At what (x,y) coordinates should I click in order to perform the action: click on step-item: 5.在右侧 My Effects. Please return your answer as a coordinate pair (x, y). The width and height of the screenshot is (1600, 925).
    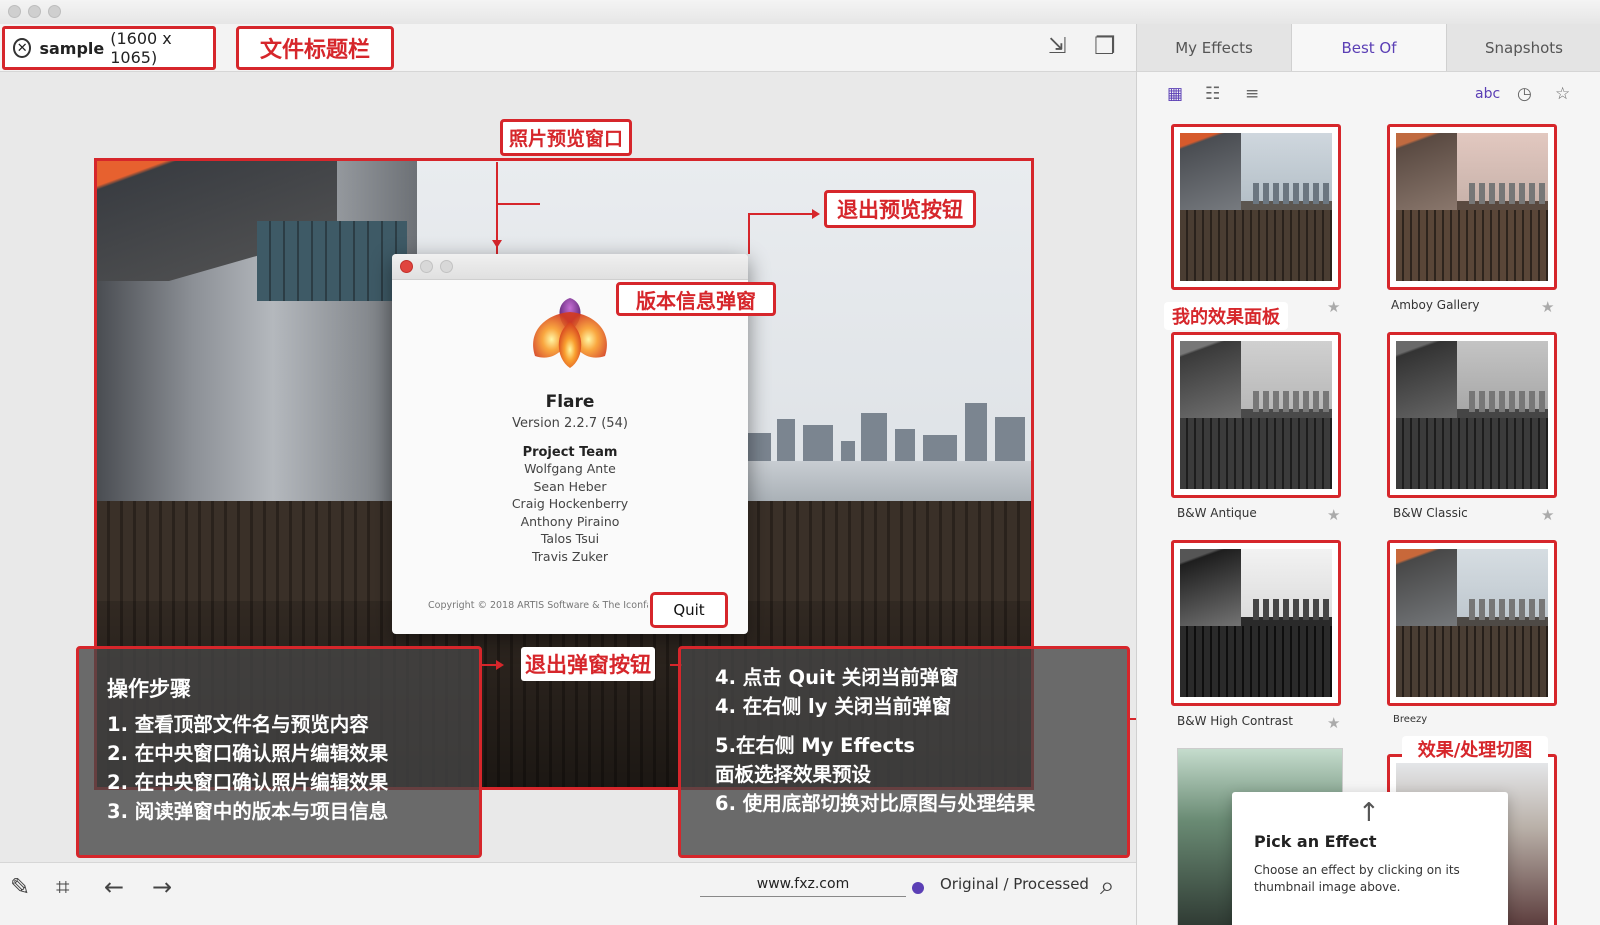
    Looking at the image, I should click on (815, 745).